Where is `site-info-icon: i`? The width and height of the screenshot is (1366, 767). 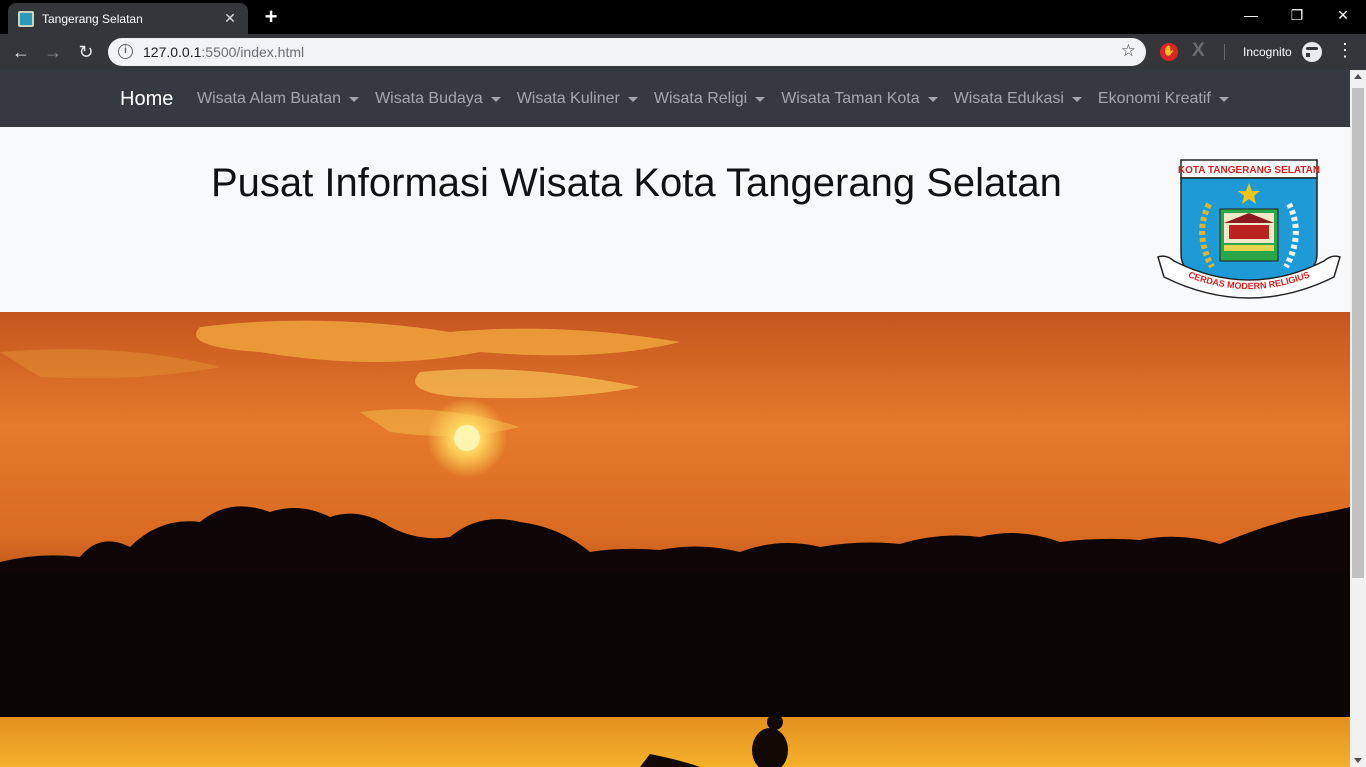 site-info-icon: i is located at coordinates (125, 51).